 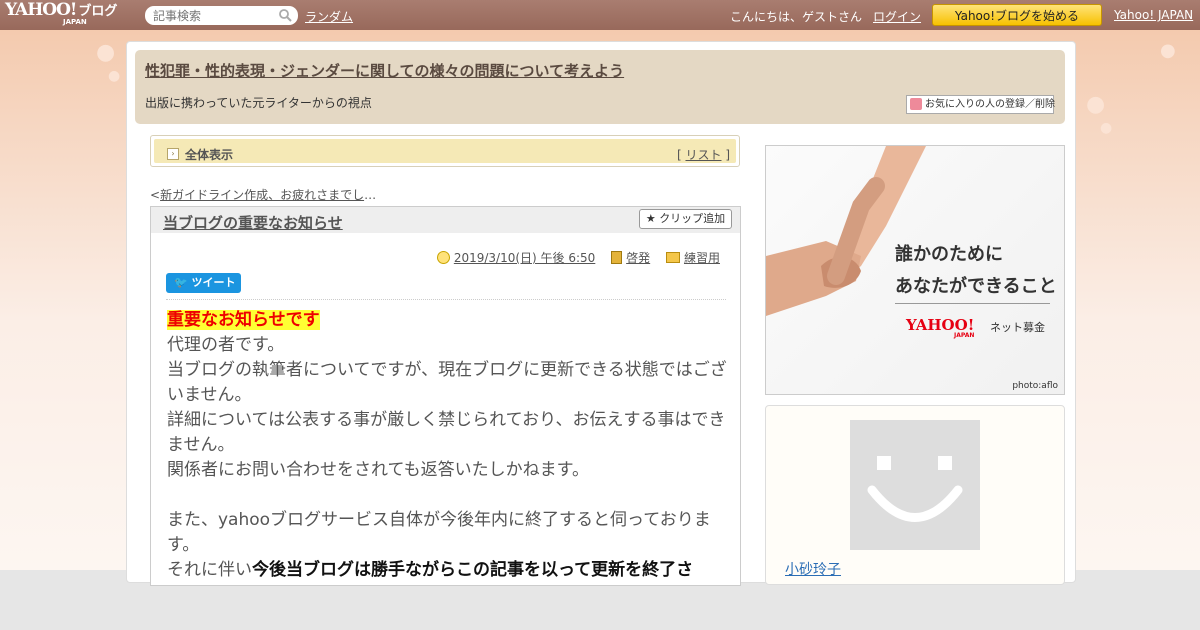 I want to click on list-link: リスト, so click(x=703, y=155).